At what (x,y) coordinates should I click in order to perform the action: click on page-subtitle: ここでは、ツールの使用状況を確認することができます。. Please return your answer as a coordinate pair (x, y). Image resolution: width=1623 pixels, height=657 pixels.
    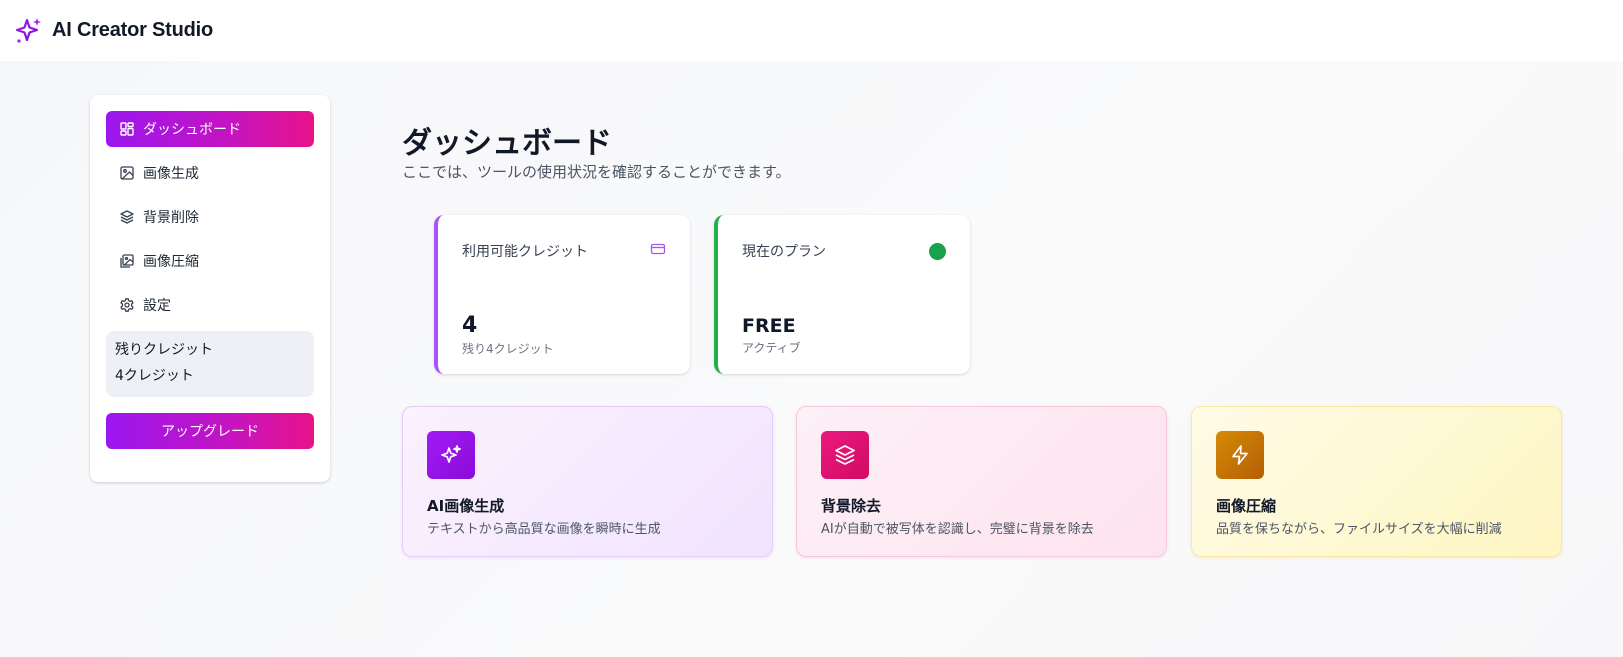
    Looking at the image, I should click on (596, 172).